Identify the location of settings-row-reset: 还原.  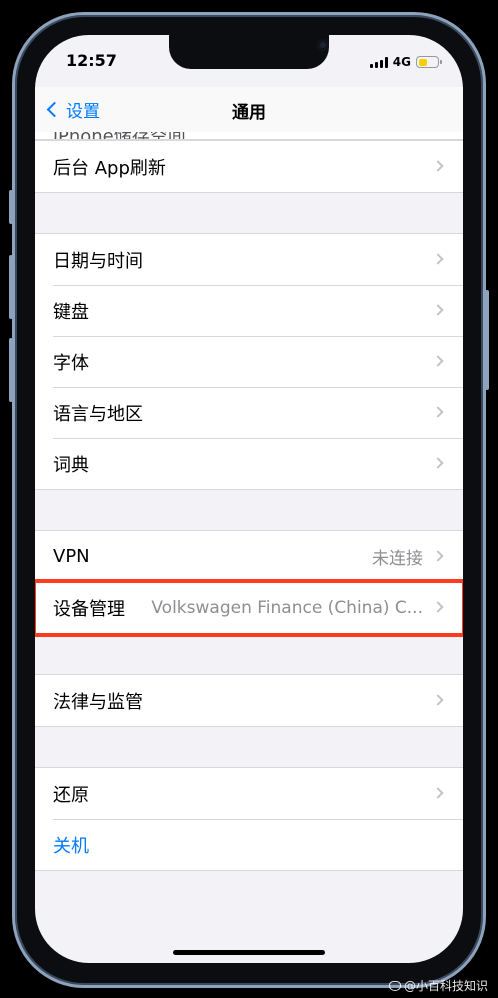
(249, 793).